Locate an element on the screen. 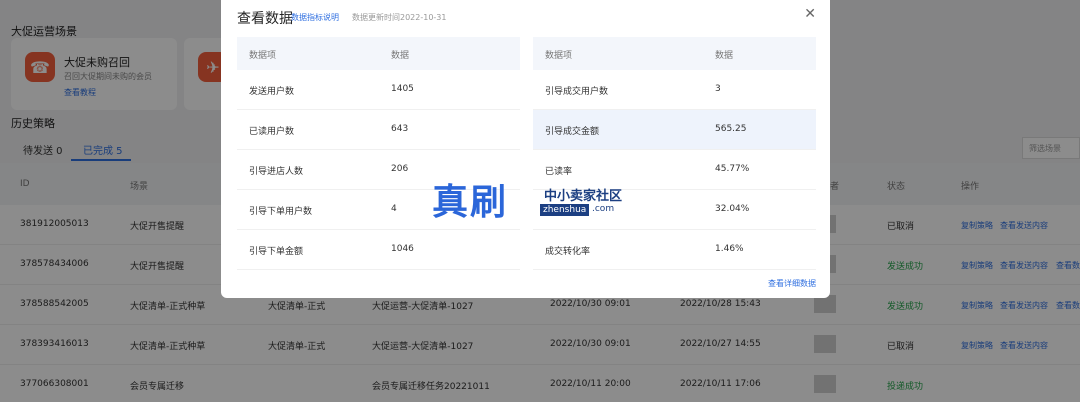 The image size is (1080, 402). close-icon: ✕ is located at coordinates (810, 14).